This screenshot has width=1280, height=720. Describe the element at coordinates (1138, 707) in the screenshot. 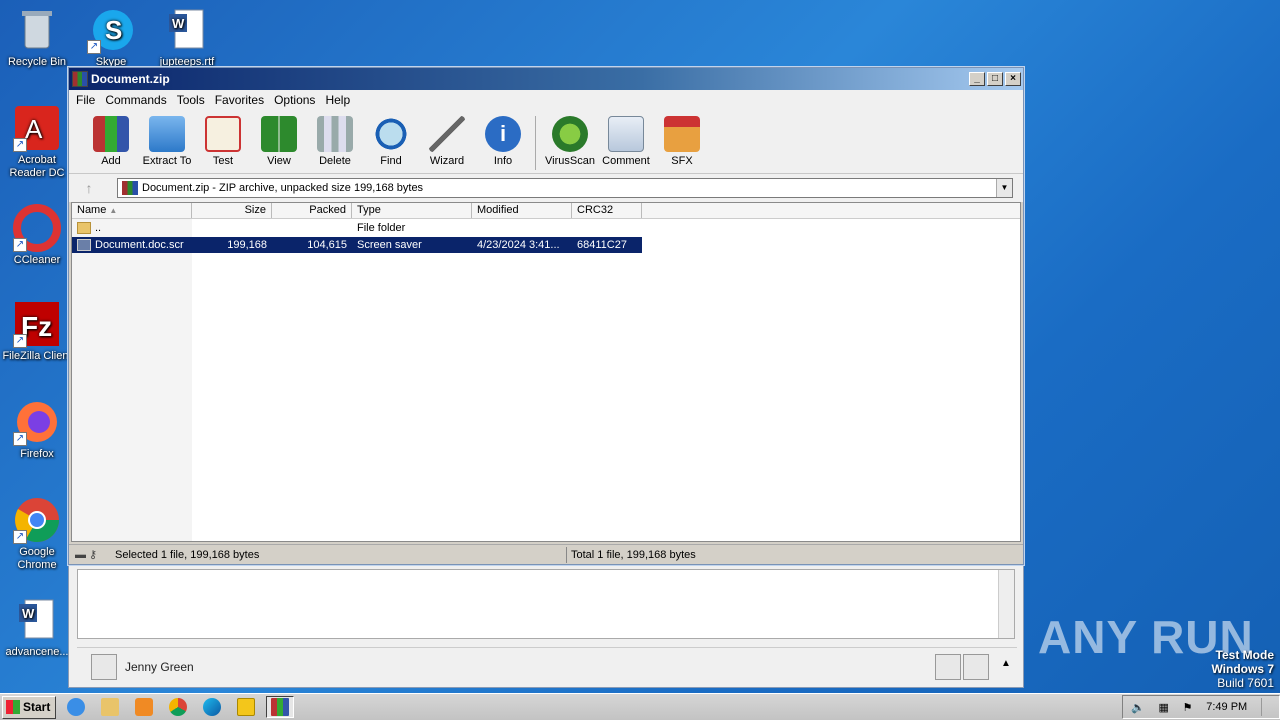

I see `volume-icon: 🔈` at that location.